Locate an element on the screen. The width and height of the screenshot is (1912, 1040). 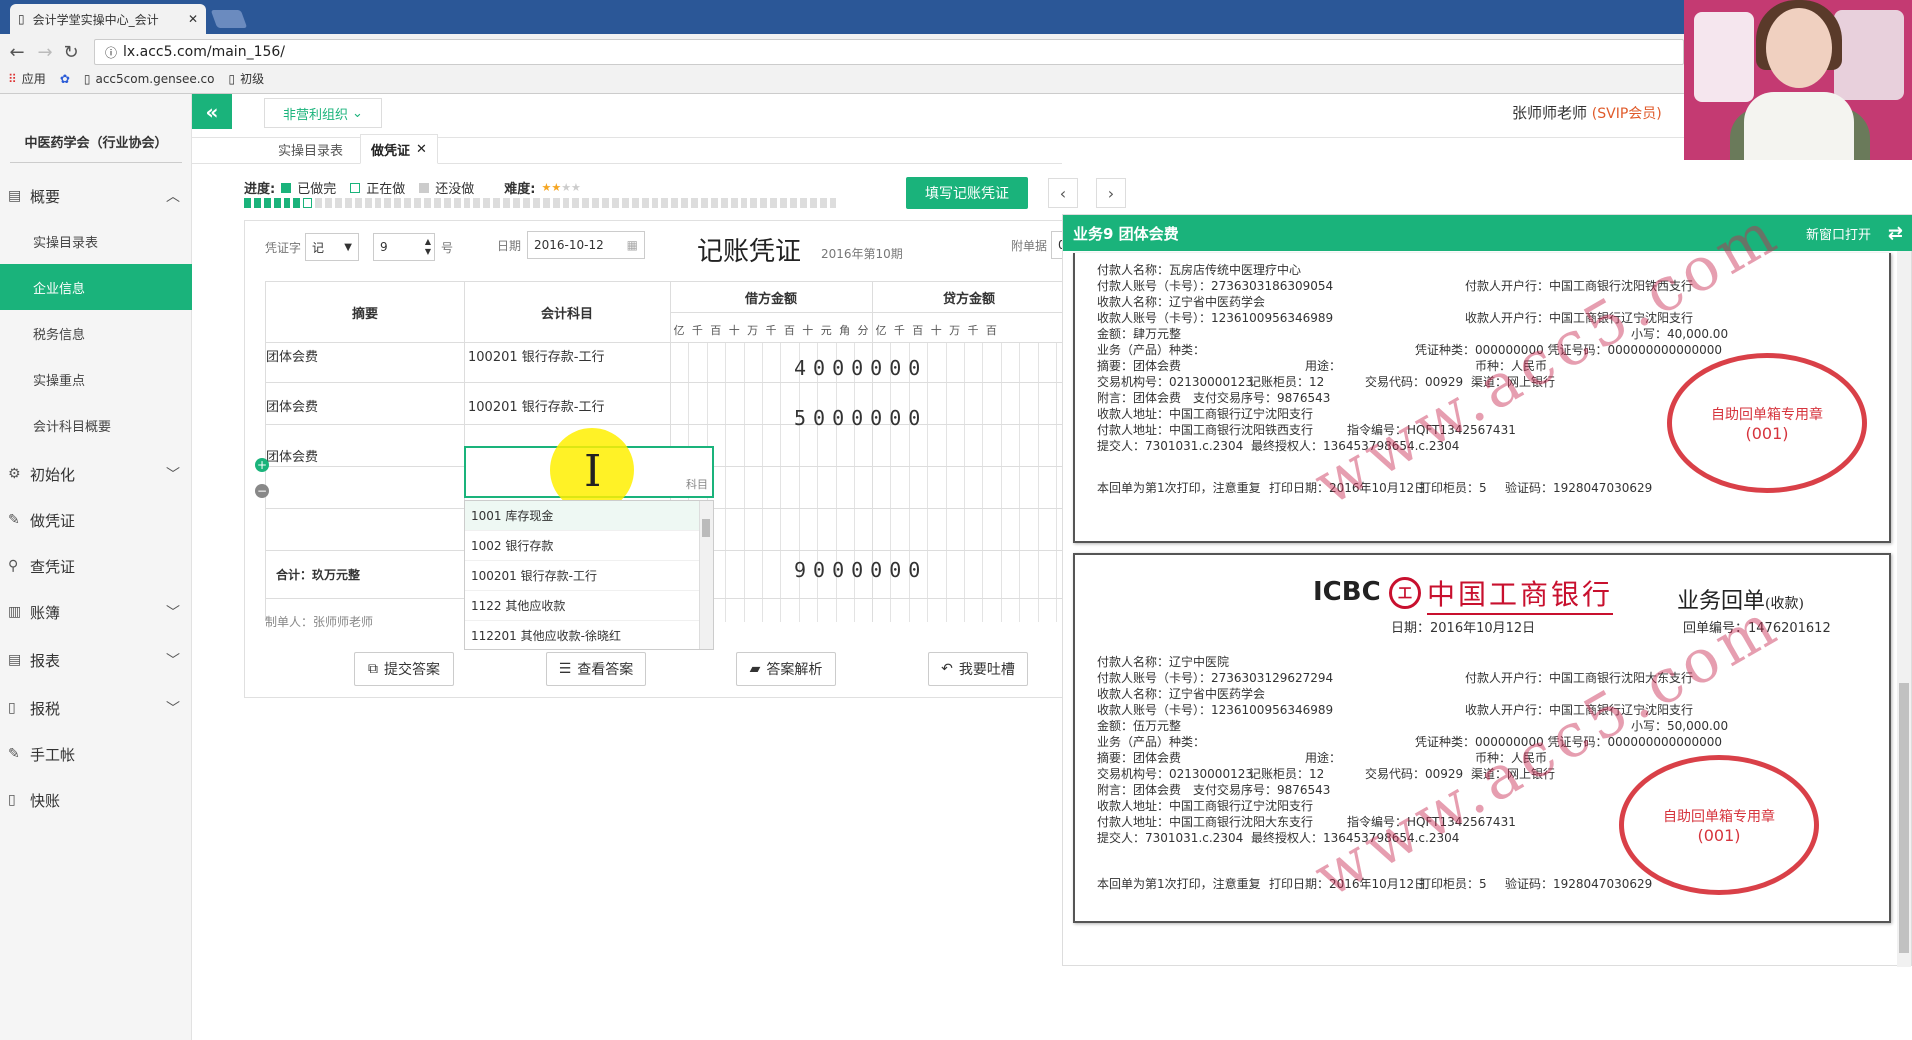
slip-field: 提交人：7301031.c.2304 is located at coordinates (1170, 838).